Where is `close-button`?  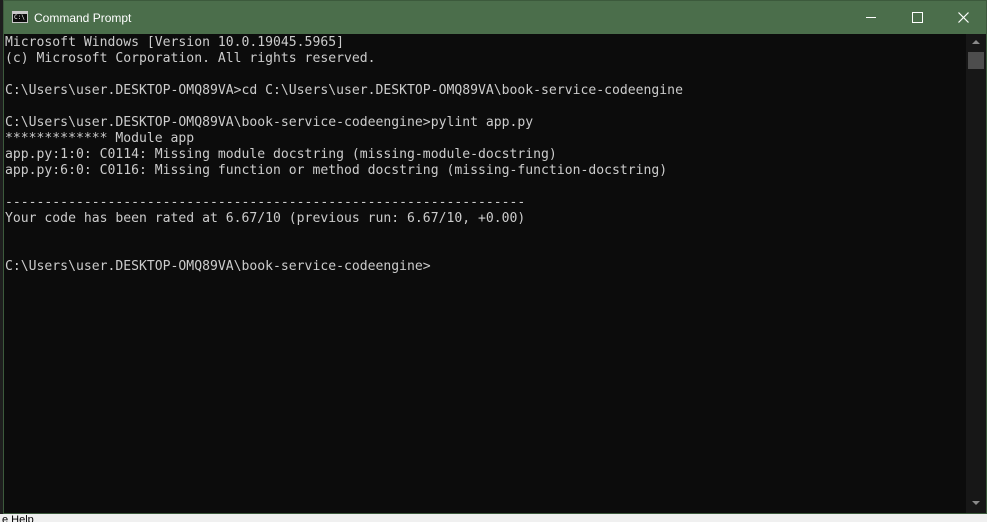
close-button is located at coordinates (963, 17).